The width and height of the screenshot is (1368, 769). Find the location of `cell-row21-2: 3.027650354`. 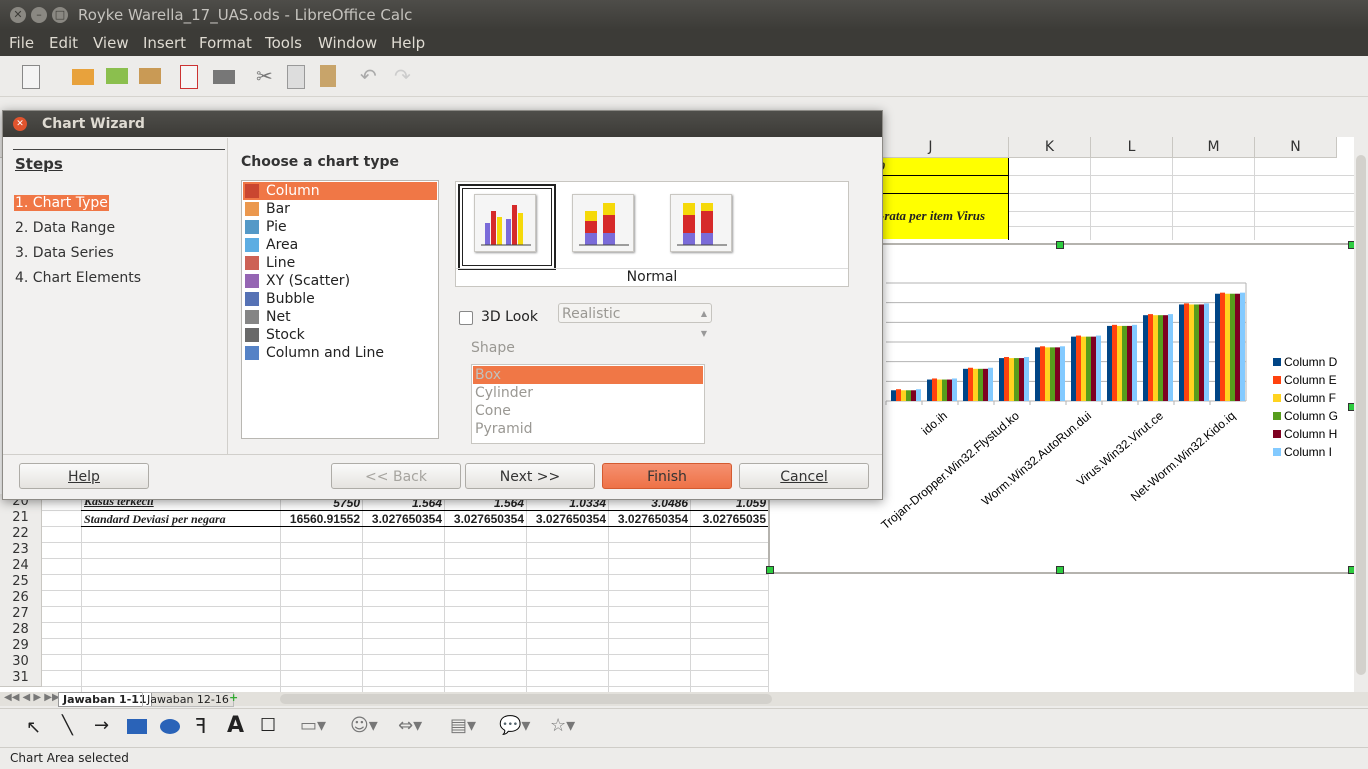

cell-row21-2: 3.027650354 is located at coordinates (485, 519).